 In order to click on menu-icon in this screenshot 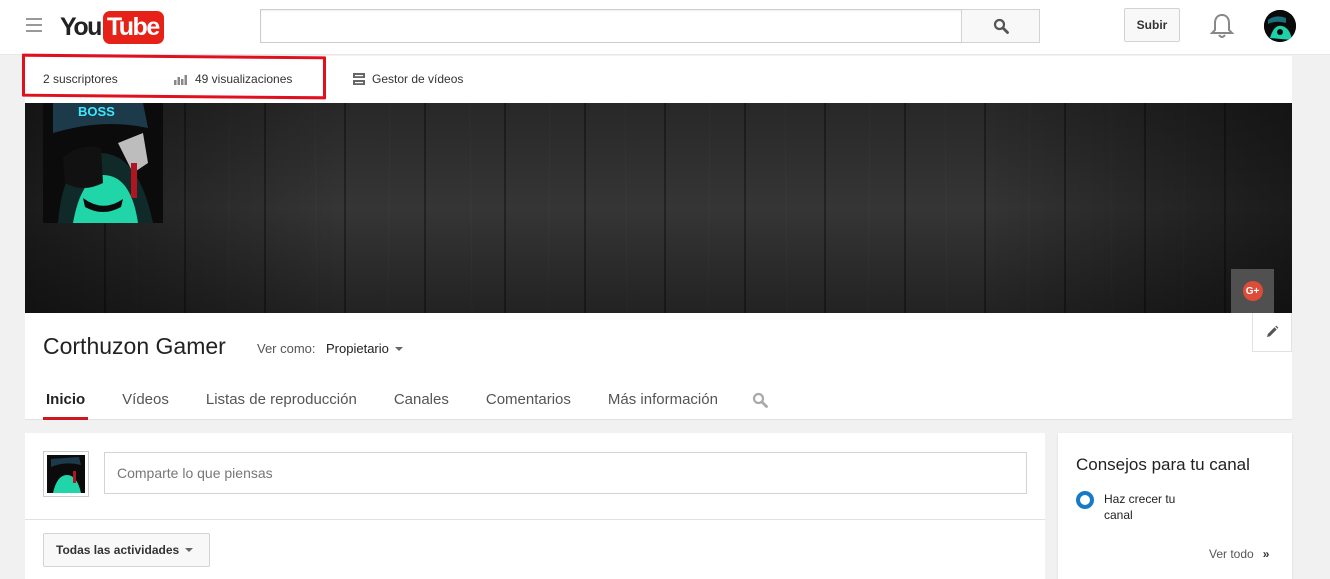, I will do `click(34, 25)`.